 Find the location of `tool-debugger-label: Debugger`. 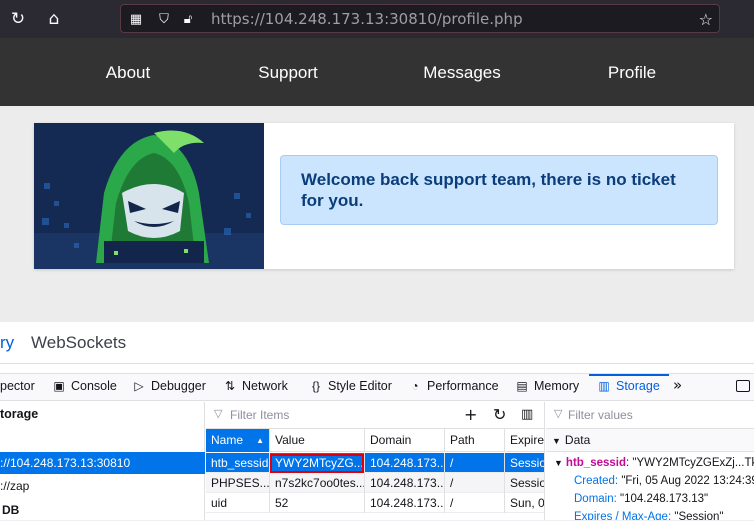

tool-debugger-label: Debugger is located at coordinates (178, 386).